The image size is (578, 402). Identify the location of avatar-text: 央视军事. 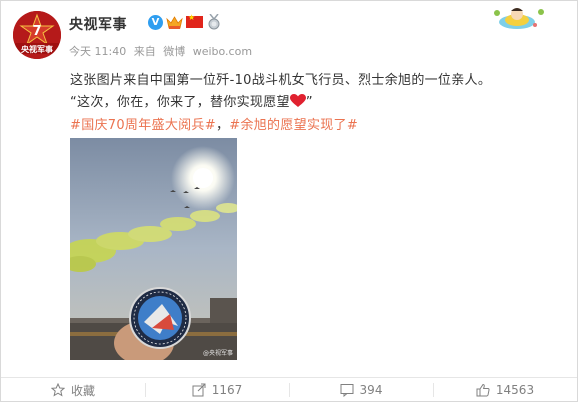
(37, 49).